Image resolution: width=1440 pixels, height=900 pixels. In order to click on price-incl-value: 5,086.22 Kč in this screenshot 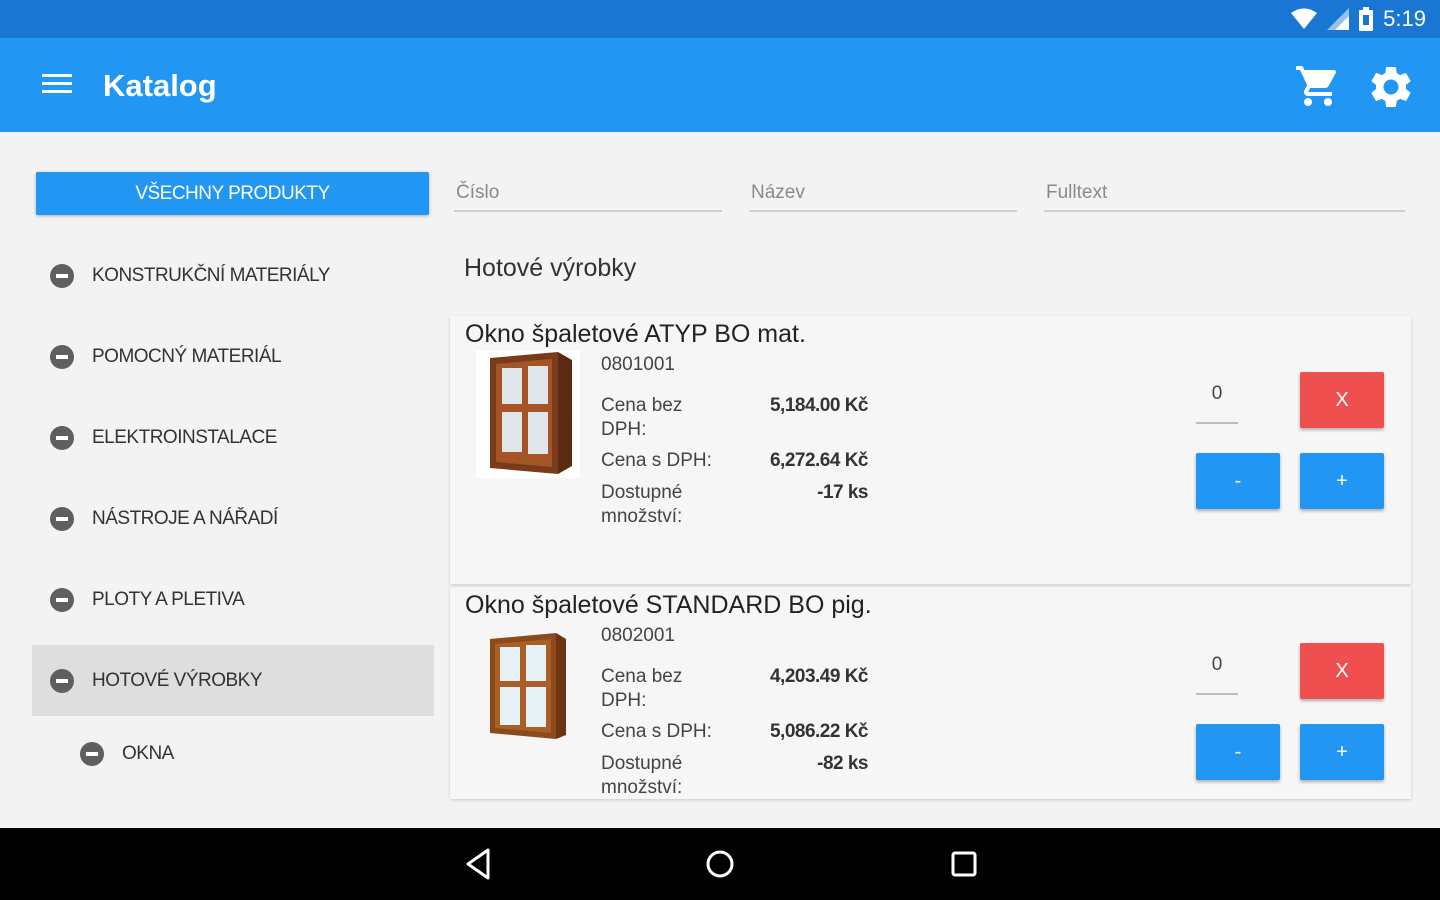, I will do `click(819, 731)`.